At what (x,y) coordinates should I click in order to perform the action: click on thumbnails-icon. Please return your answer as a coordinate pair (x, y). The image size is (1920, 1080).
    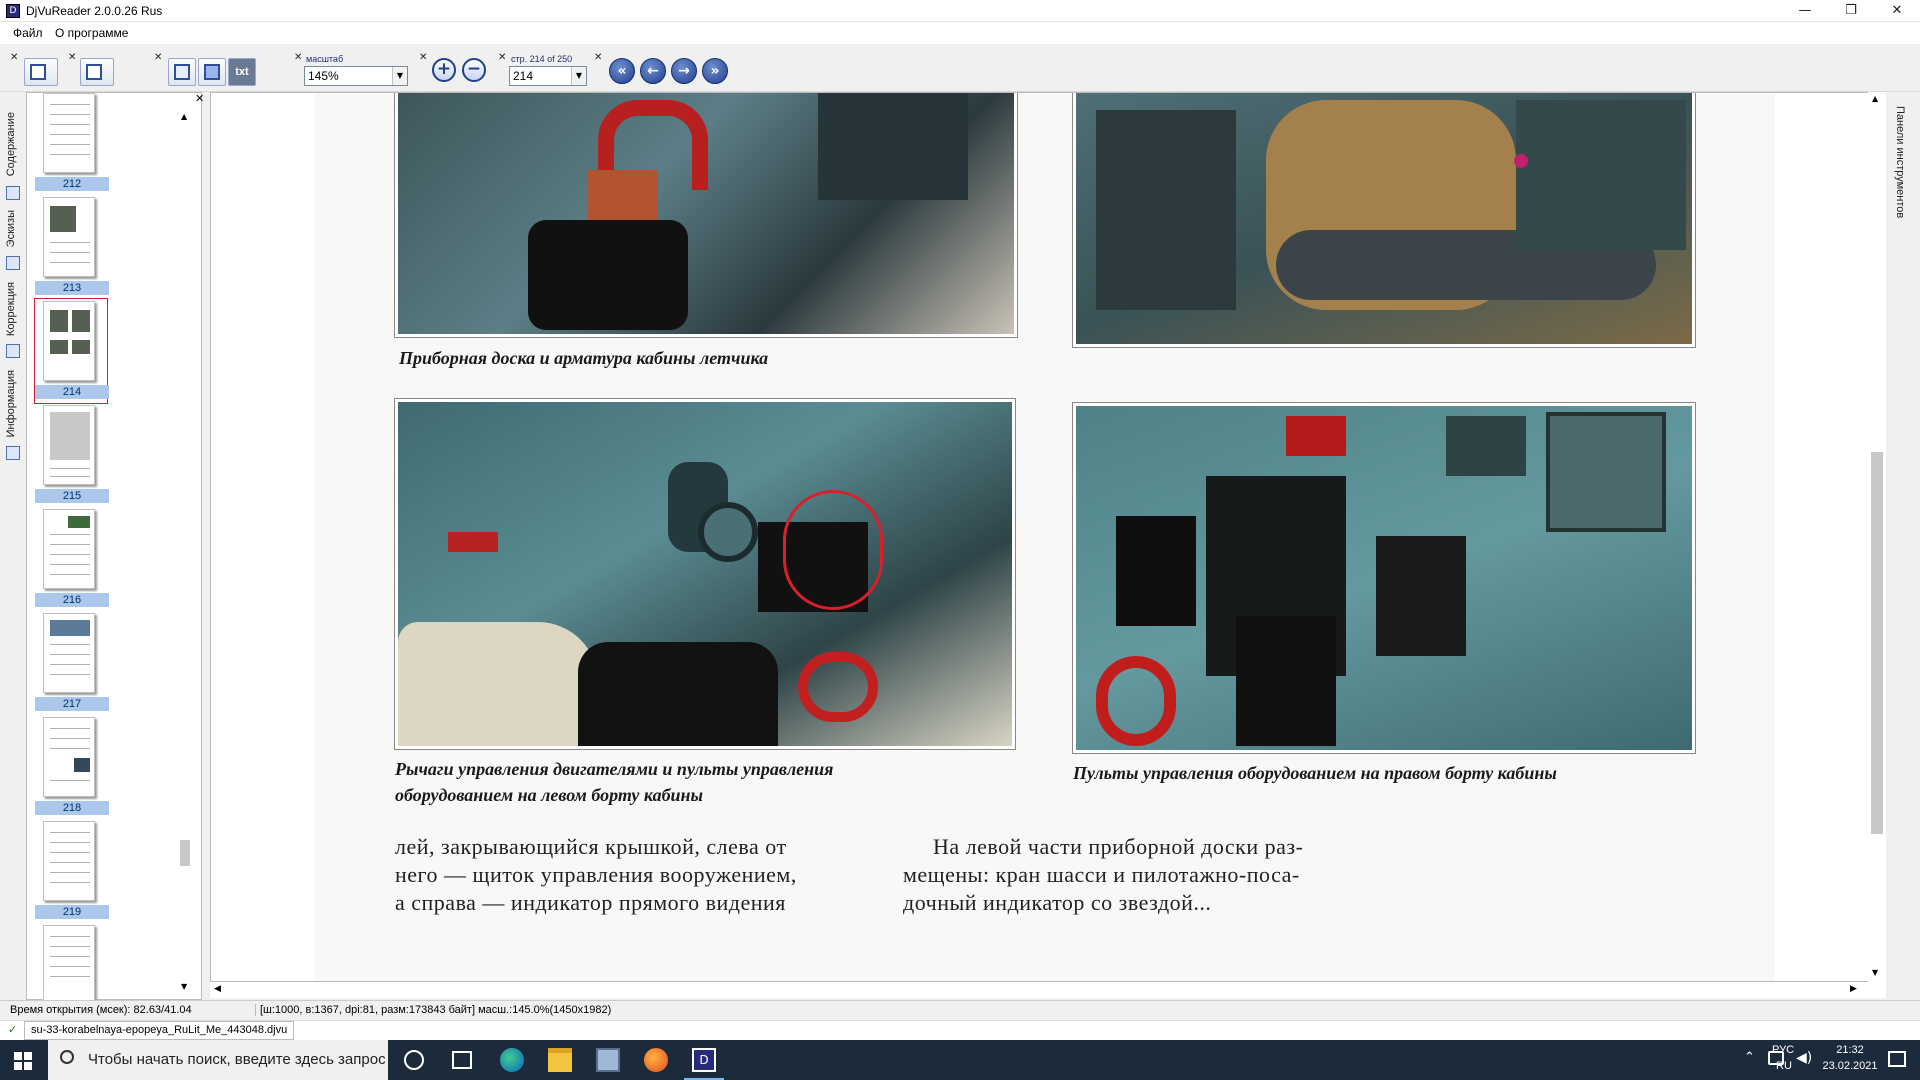
    Looking at the image, I should click on (13, 263).